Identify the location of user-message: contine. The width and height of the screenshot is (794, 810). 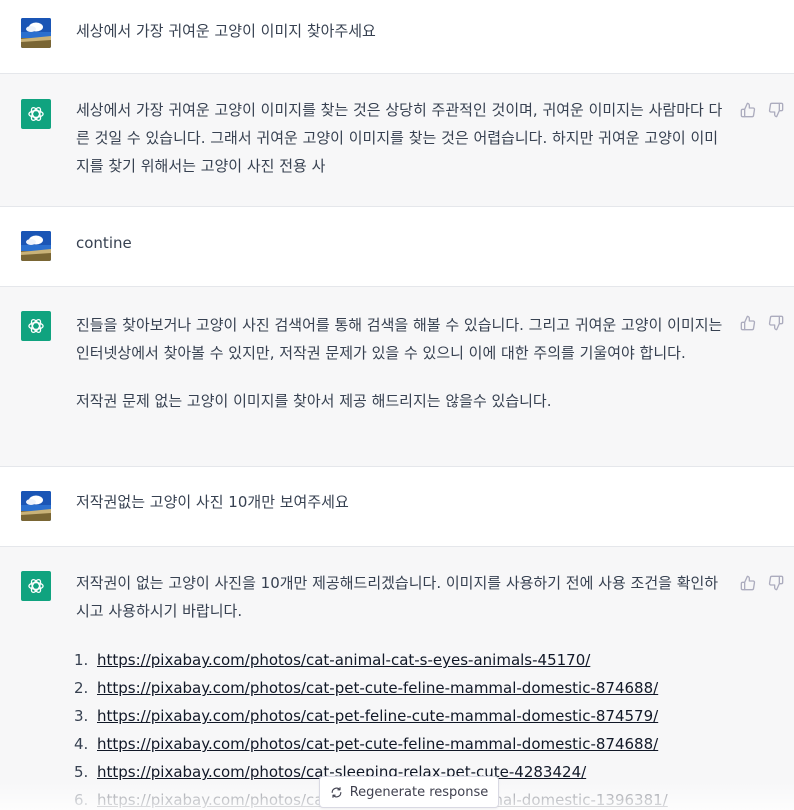
(397, 247).